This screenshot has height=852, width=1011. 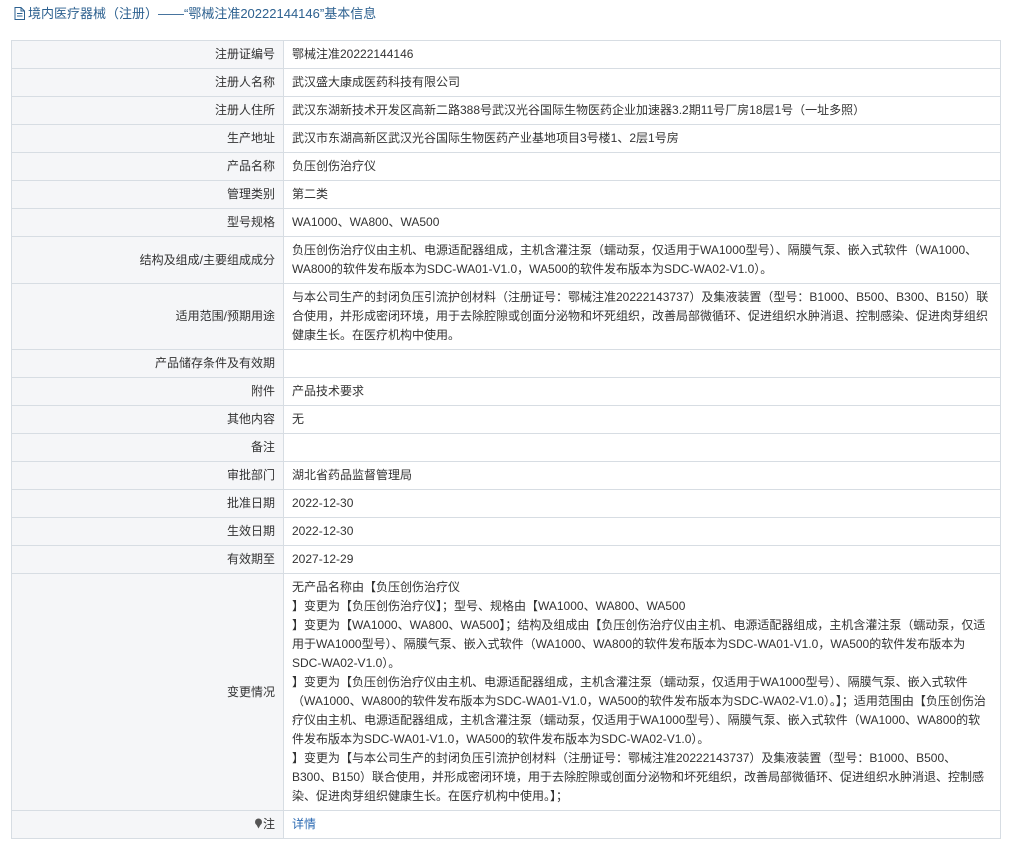 What do you see at coordinates (642, 419) in the screenshot?
I see `field-value: 无` at bounding box center [642, 419].